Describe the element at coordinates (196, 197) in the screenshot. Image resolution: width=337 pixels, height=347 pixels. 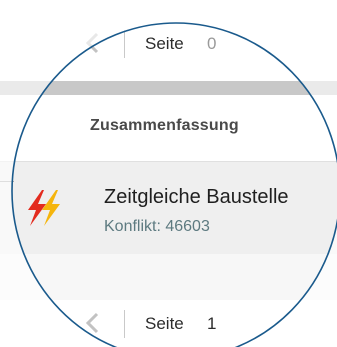
I see `conflict-title: Zeitgleiche Baustelle` at that location.